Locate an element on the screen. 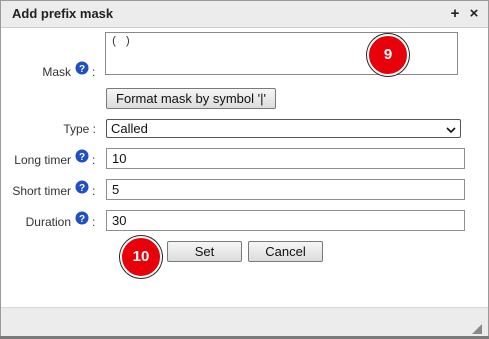 This screenshot has width=489, height=339. dialog-footer is located at coordinates (244, 321).